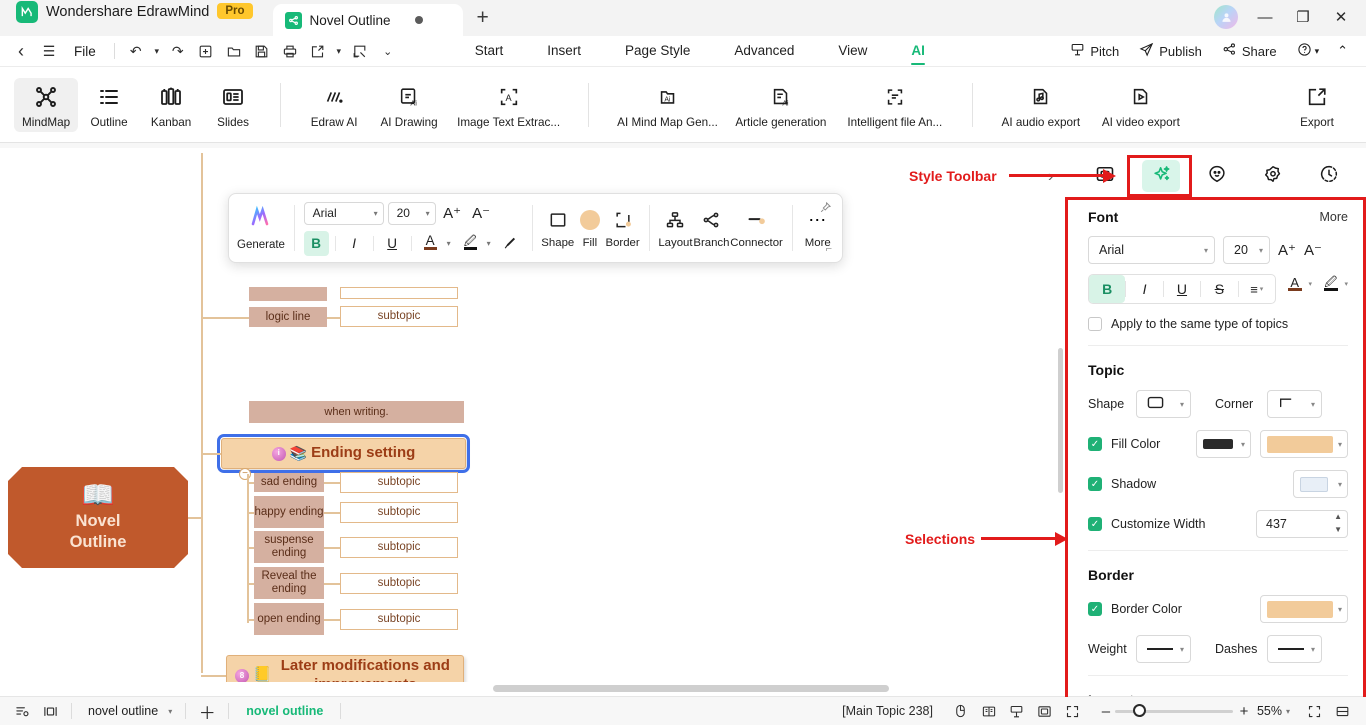 The image size is (1366, 725). I want to click on ribbon-export: Export, so click(1317, 105).